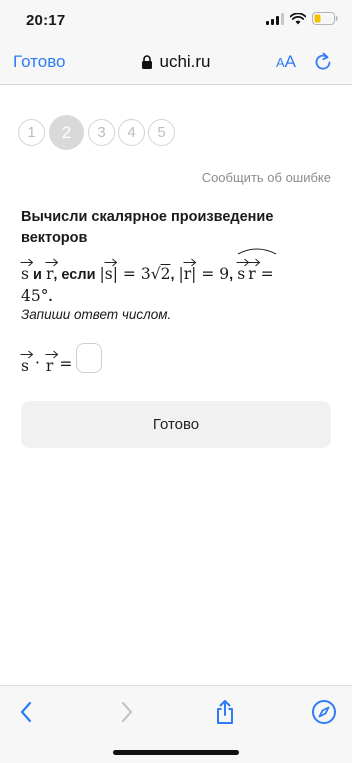  Describe the element at coordinates (176, 424) in the screenshot. I see `done-button: Готово` at that location.